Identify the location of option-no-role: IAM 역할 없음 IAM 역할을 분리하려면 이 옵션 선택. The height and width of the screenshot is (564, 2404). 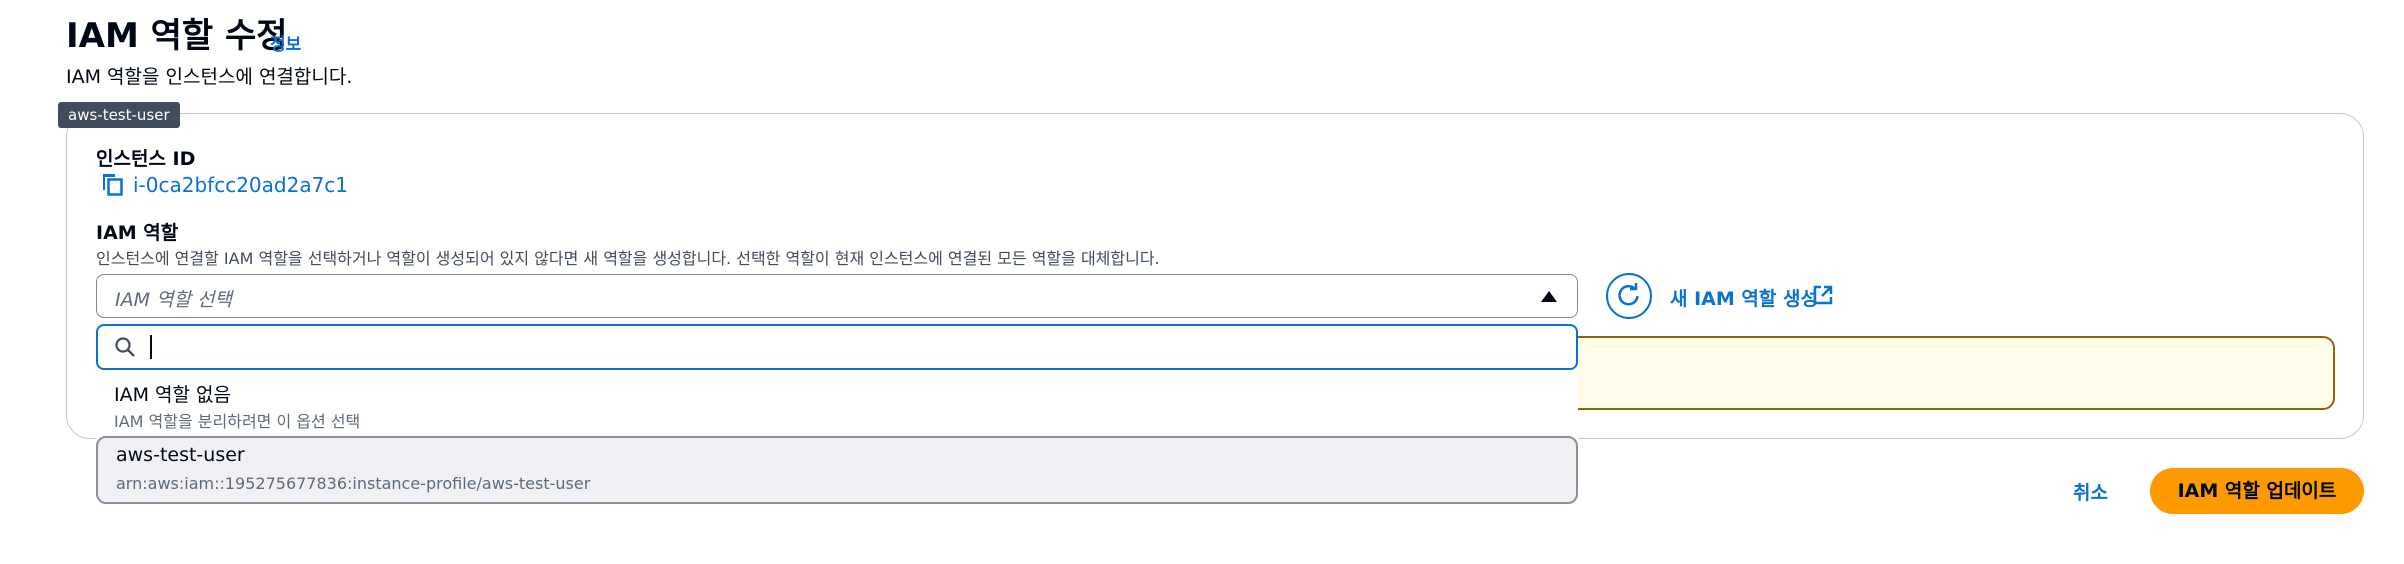
(837, 404).